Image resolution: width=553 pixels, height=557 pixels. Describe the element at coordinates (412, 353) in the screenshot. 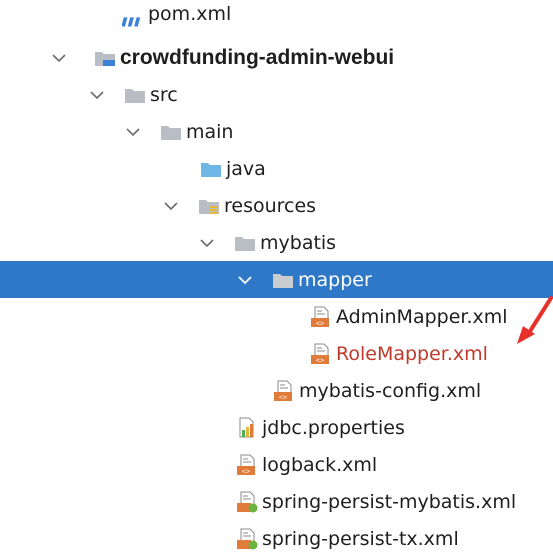

I see `tree-item-label: RoleMapper.xml` at that location.